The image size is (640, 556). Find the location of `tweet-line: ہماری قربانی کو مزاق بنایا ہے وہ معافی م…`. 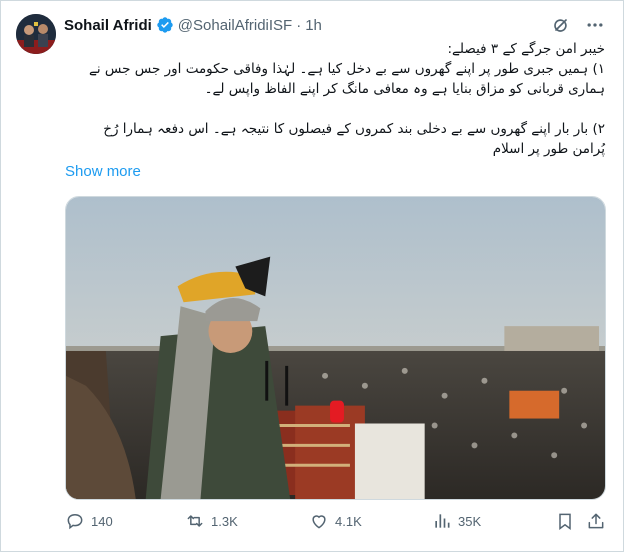

tweet-line: ہماری قربانی کو مزاق بنایا ہے وہ معافی م… is located at coordinates (404, 89).